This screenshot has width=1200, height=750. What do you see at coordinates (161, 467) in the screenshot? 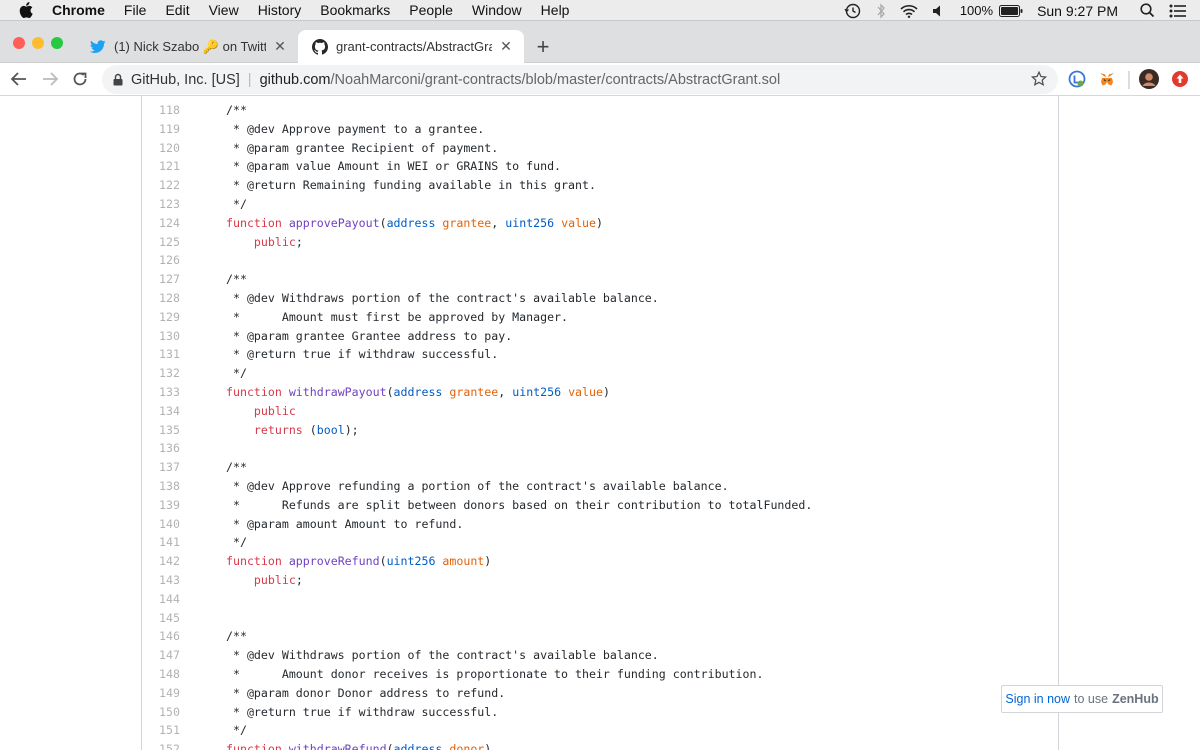
I see `line-number: 137` at bounding box center [161, 467].